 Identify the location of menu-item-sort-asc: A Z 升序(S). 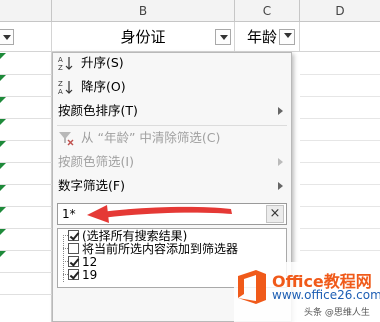
(172, 63).